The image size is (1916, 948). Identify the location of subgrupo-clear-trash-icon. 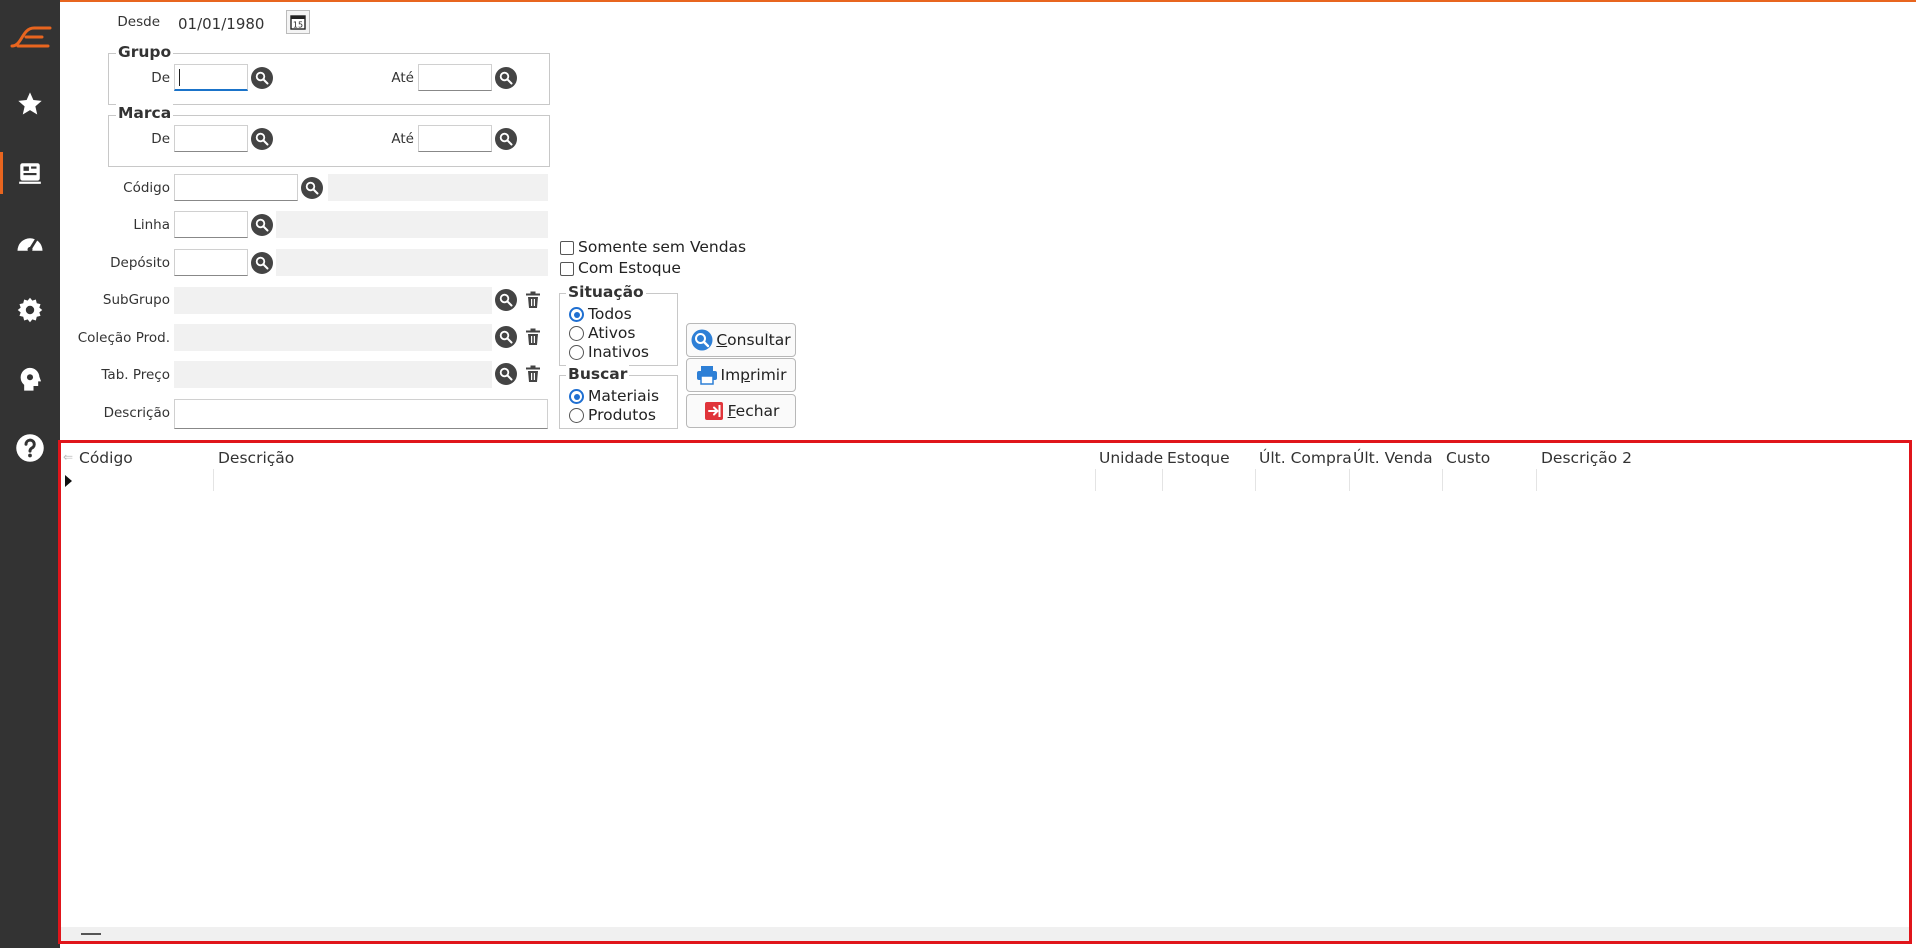
(533, 300).